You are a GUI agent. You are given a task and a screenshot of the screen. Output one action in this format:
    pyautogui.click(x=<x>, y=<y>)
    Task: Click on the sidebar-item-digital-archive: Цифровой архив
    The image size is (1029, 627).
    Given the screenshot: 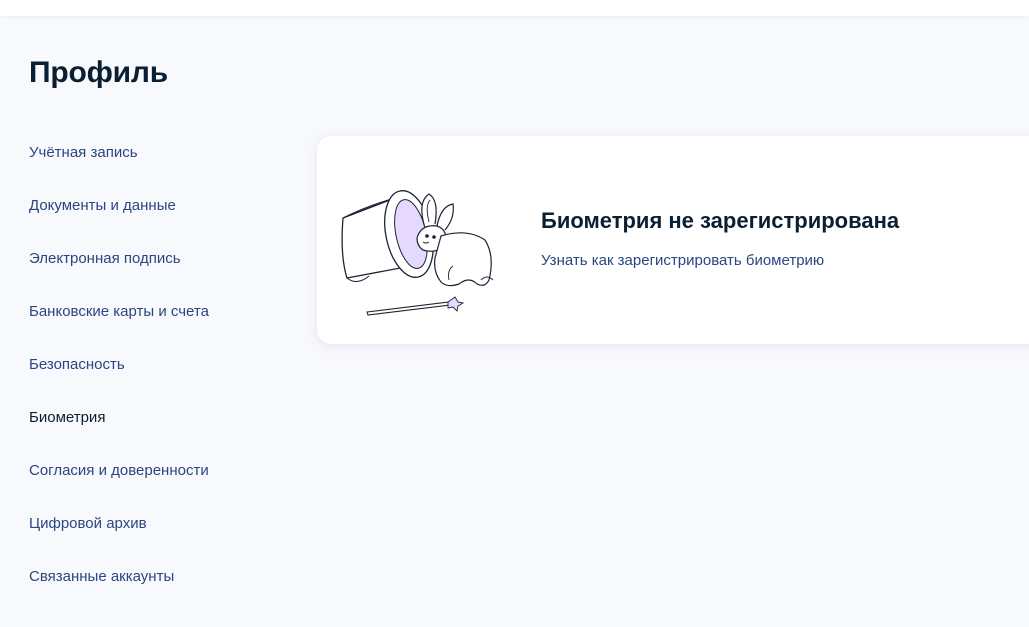 What is the action you would take?
    pyautogui.click(x=159, y=537)
    